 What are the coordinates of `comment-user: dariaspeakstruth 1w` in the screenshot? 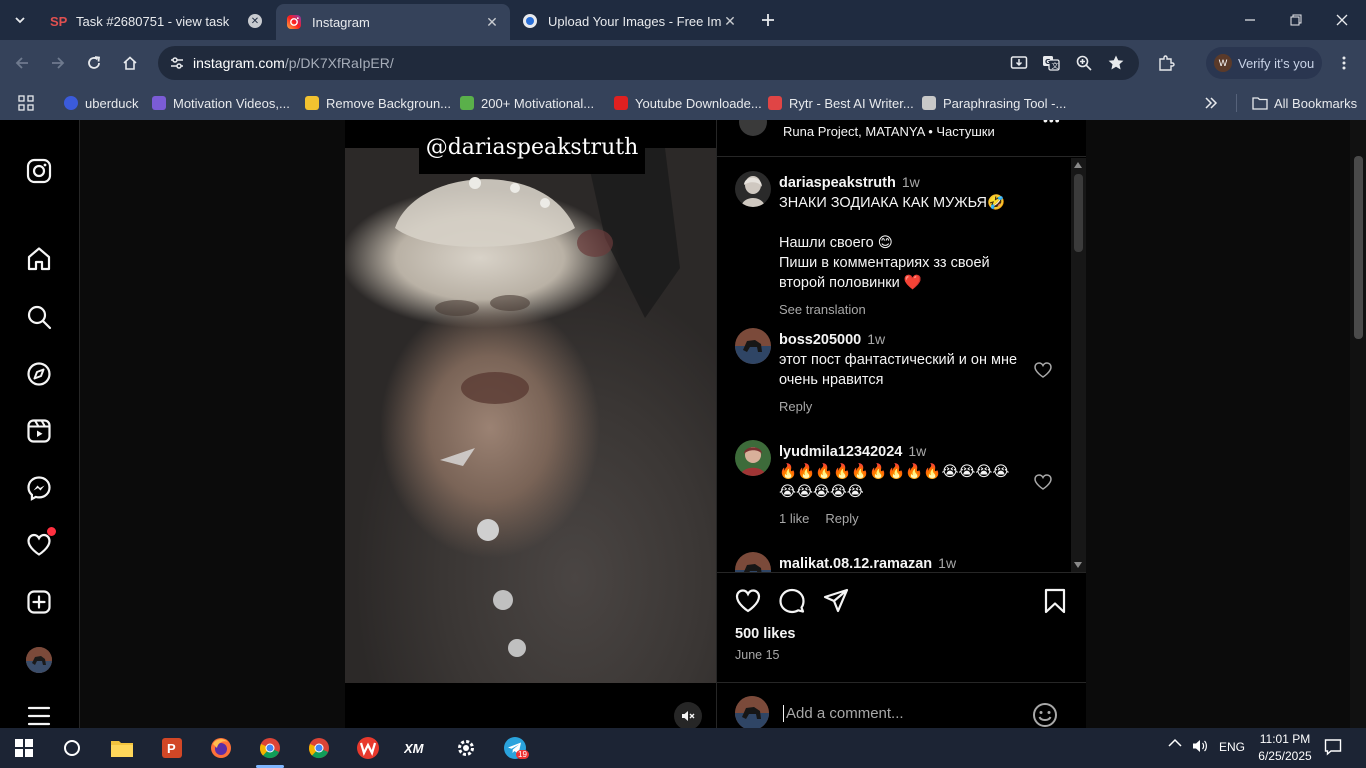 It's located at (849, 182).